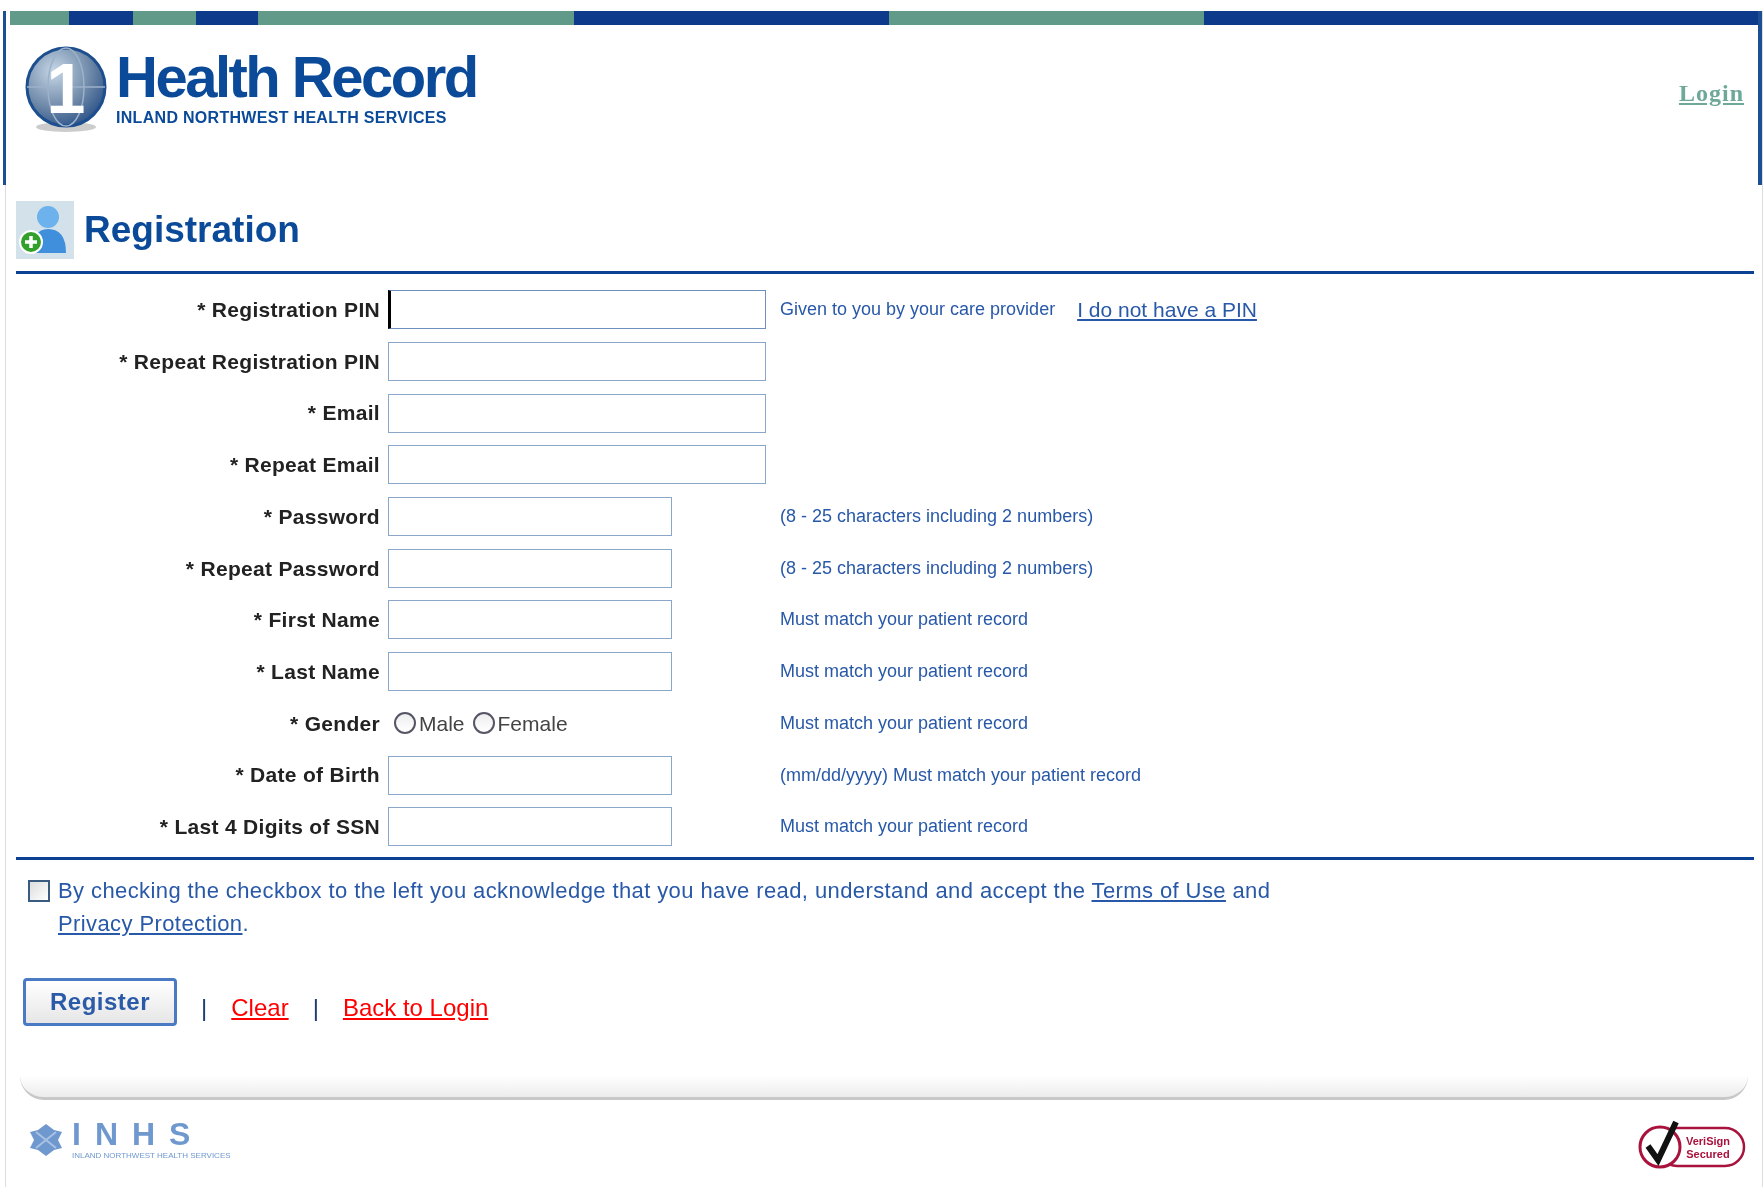  Describe the element at coordinates (296, 77) in the screenshot. I see `logo-title: Health Record` at that location.